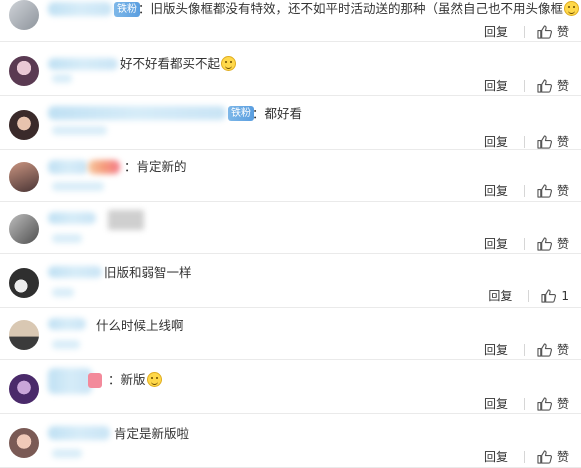 Image resolution: width=581 pixels, height=468 pixels. Describe the element at coordinates (359, 9) in the screenshot. I see `comment-text: ：旧版头像框都没有特效，还不如平时活动送的那种（虽然自己也不用头像框` at that location.